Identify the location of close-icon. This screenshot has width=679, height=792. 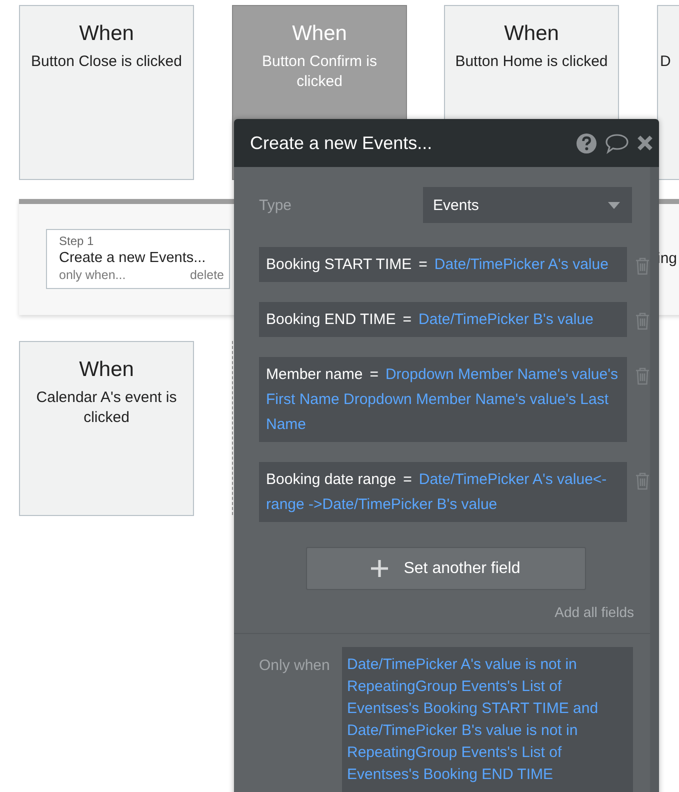
(645, 143).